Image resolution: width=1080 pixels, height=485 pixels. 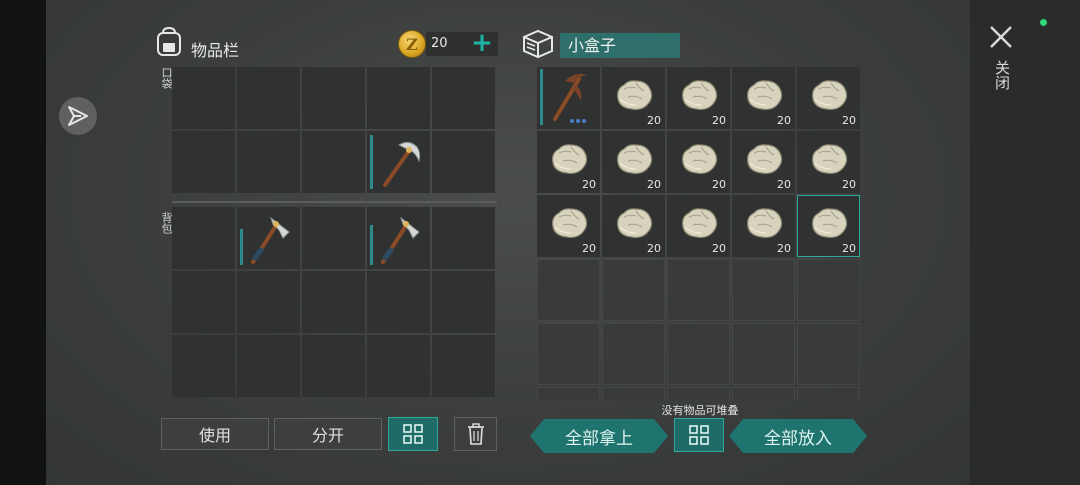 I want to click on put-all-button: 全部放入, so click(x=798, y=436).